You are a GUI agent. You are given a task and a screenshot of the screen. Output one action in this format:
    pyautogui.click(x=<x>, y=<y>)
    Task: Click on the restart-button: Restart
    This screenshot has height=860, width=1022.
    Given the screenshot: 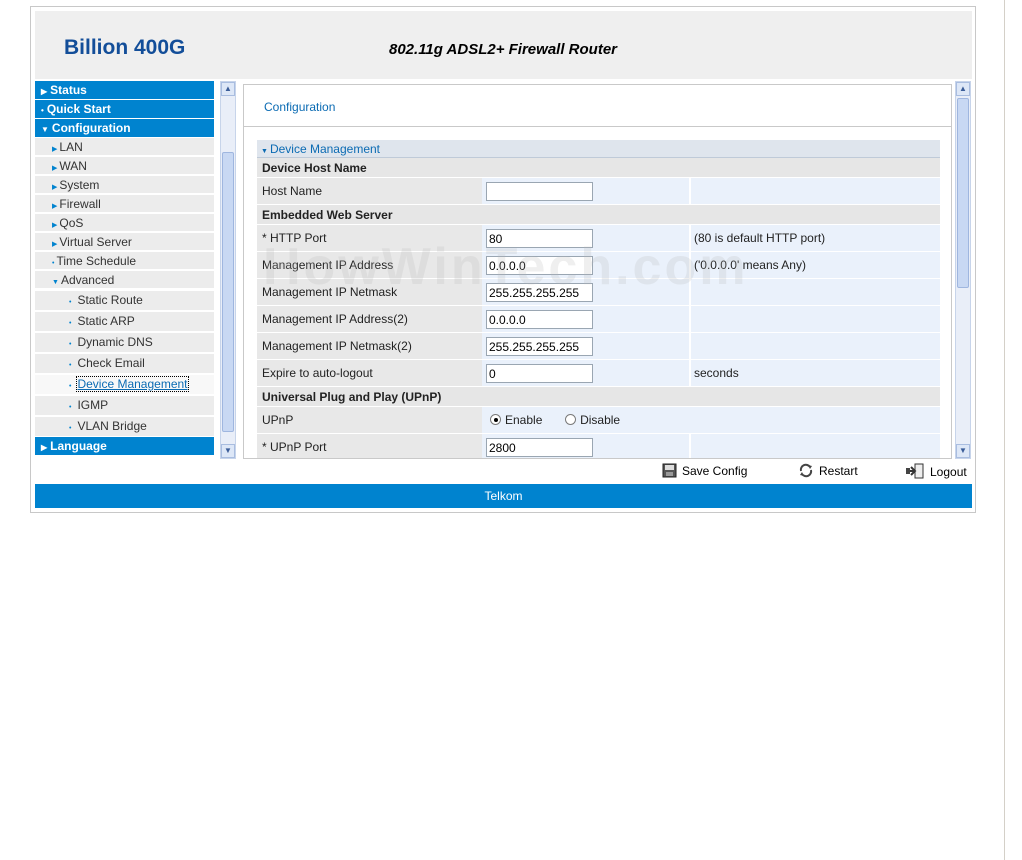 What is the action you would take?
    pyautogui.click(x=828, y=472)
    